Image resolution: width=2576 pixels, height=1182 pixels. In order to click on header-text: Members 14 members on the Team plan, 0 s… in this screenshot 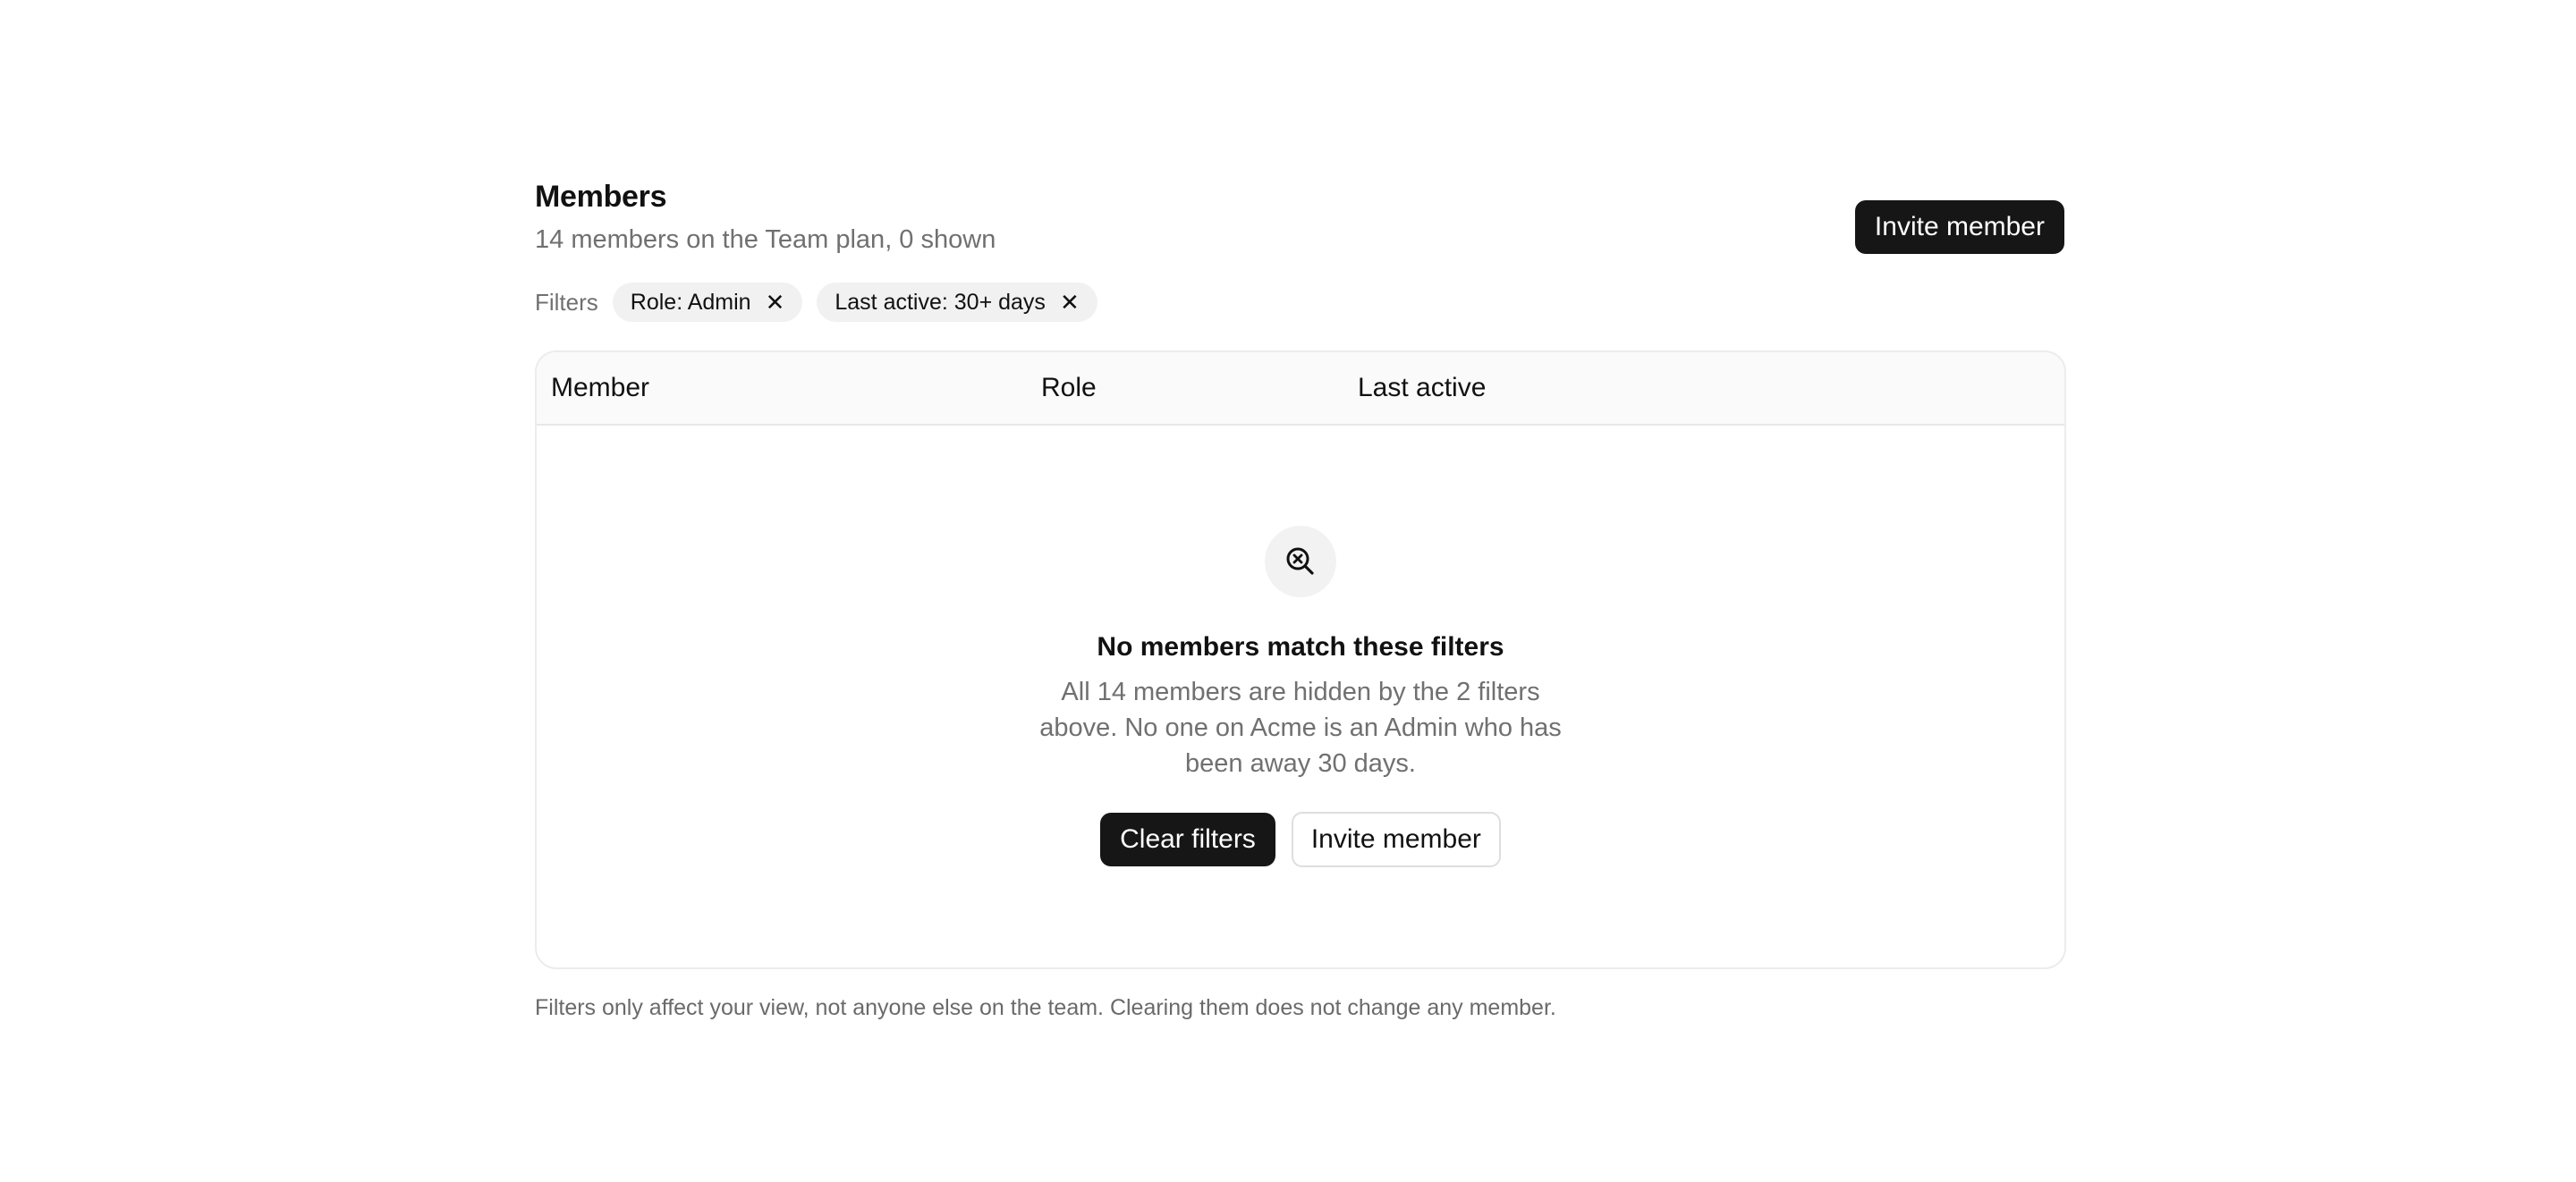, I will do `click(765, 218)`.